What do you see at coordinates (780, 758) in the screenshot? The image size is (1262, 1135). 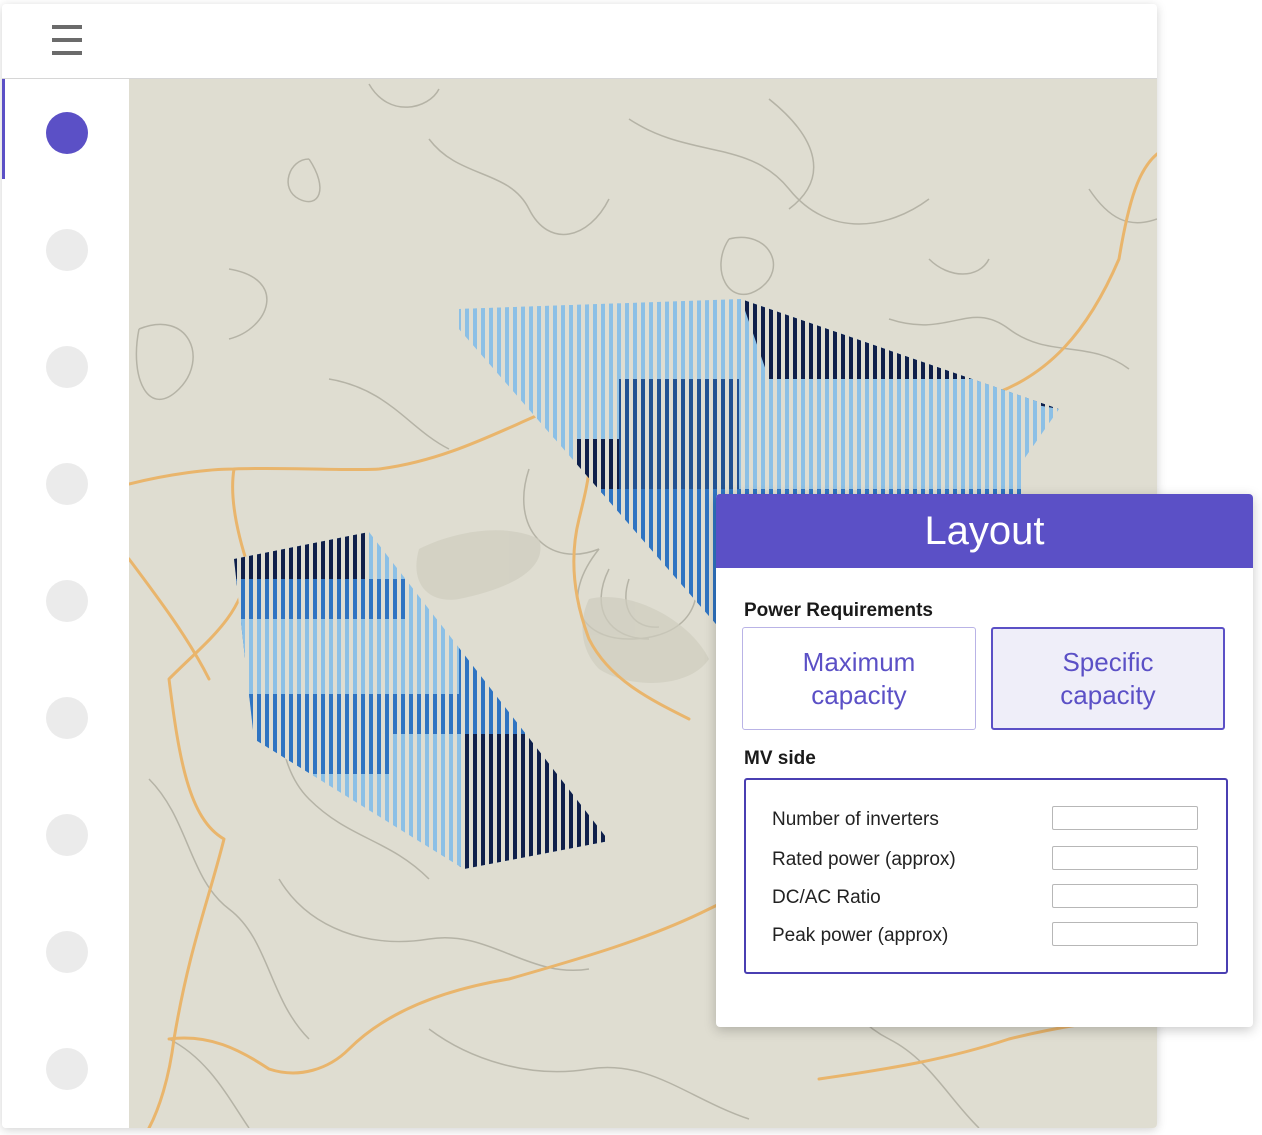 I see `mv-side-label: MV side` at bounding box center [780, 758].